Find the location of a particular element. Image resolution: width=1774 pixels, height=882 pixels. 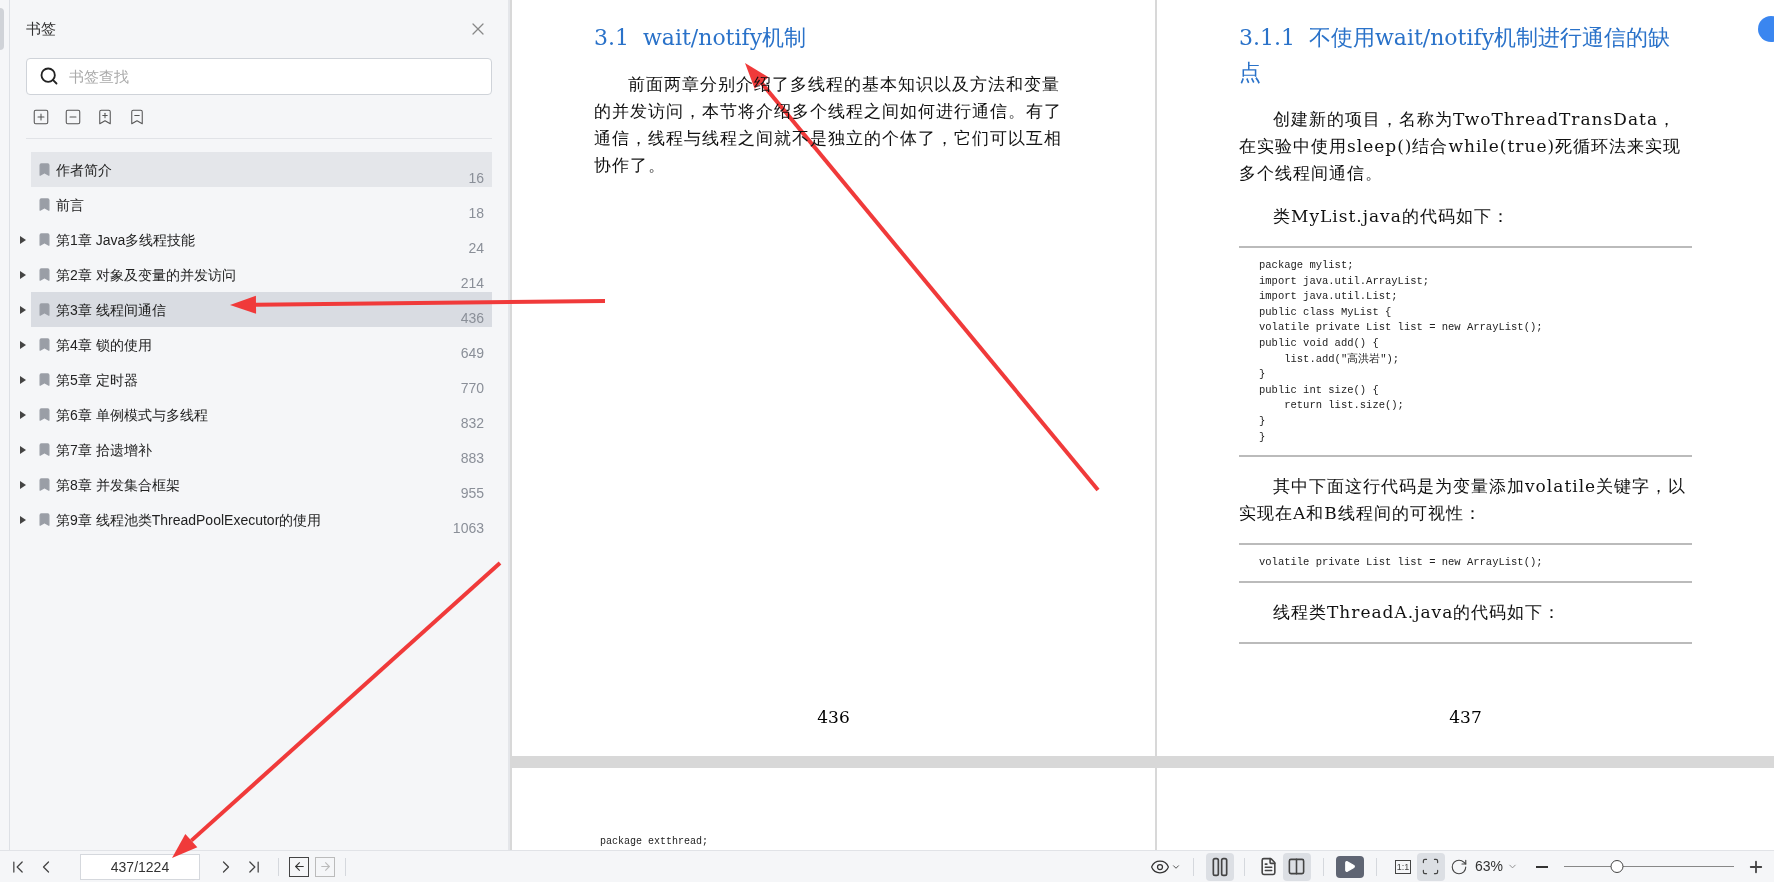

body-paragraph: 其中下面这行代码是为变量添加volatile关键字，以实现在A和B线程间的可视性： is located at coordinates (1463, 500).